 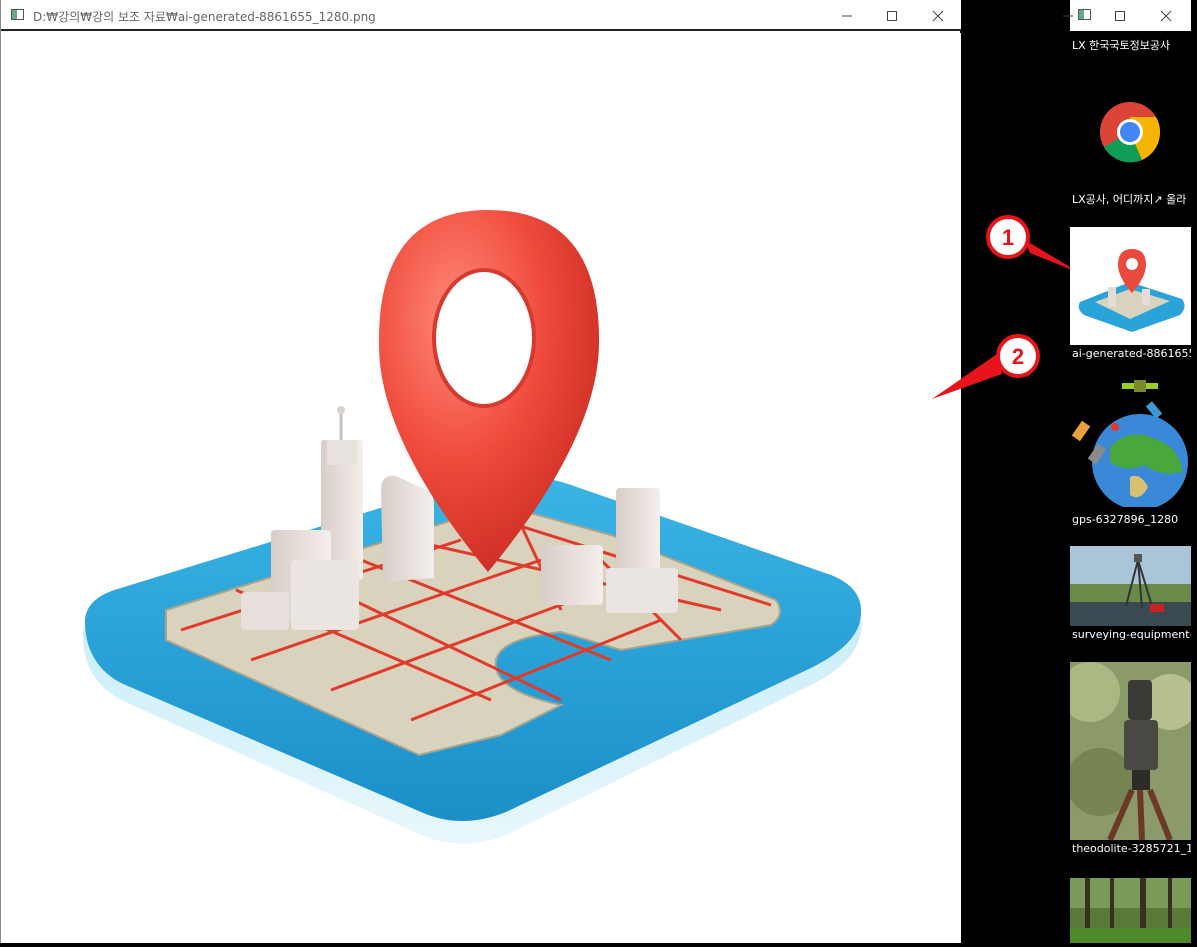 What do you see at coordinates (1131, 353) in the screenshot?
I see `thumbnail-label: ai-generated-8861655_1280` at bounding box center [1131, 353].